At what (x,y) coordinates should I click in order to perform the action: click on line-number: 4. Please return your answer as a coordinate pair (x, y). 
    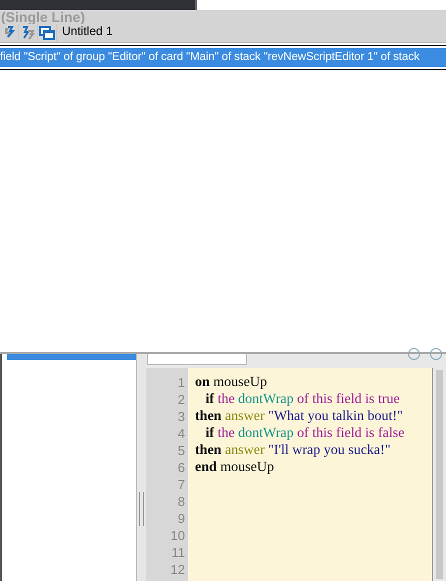
    Looking at the image, I should click on (181, 433).